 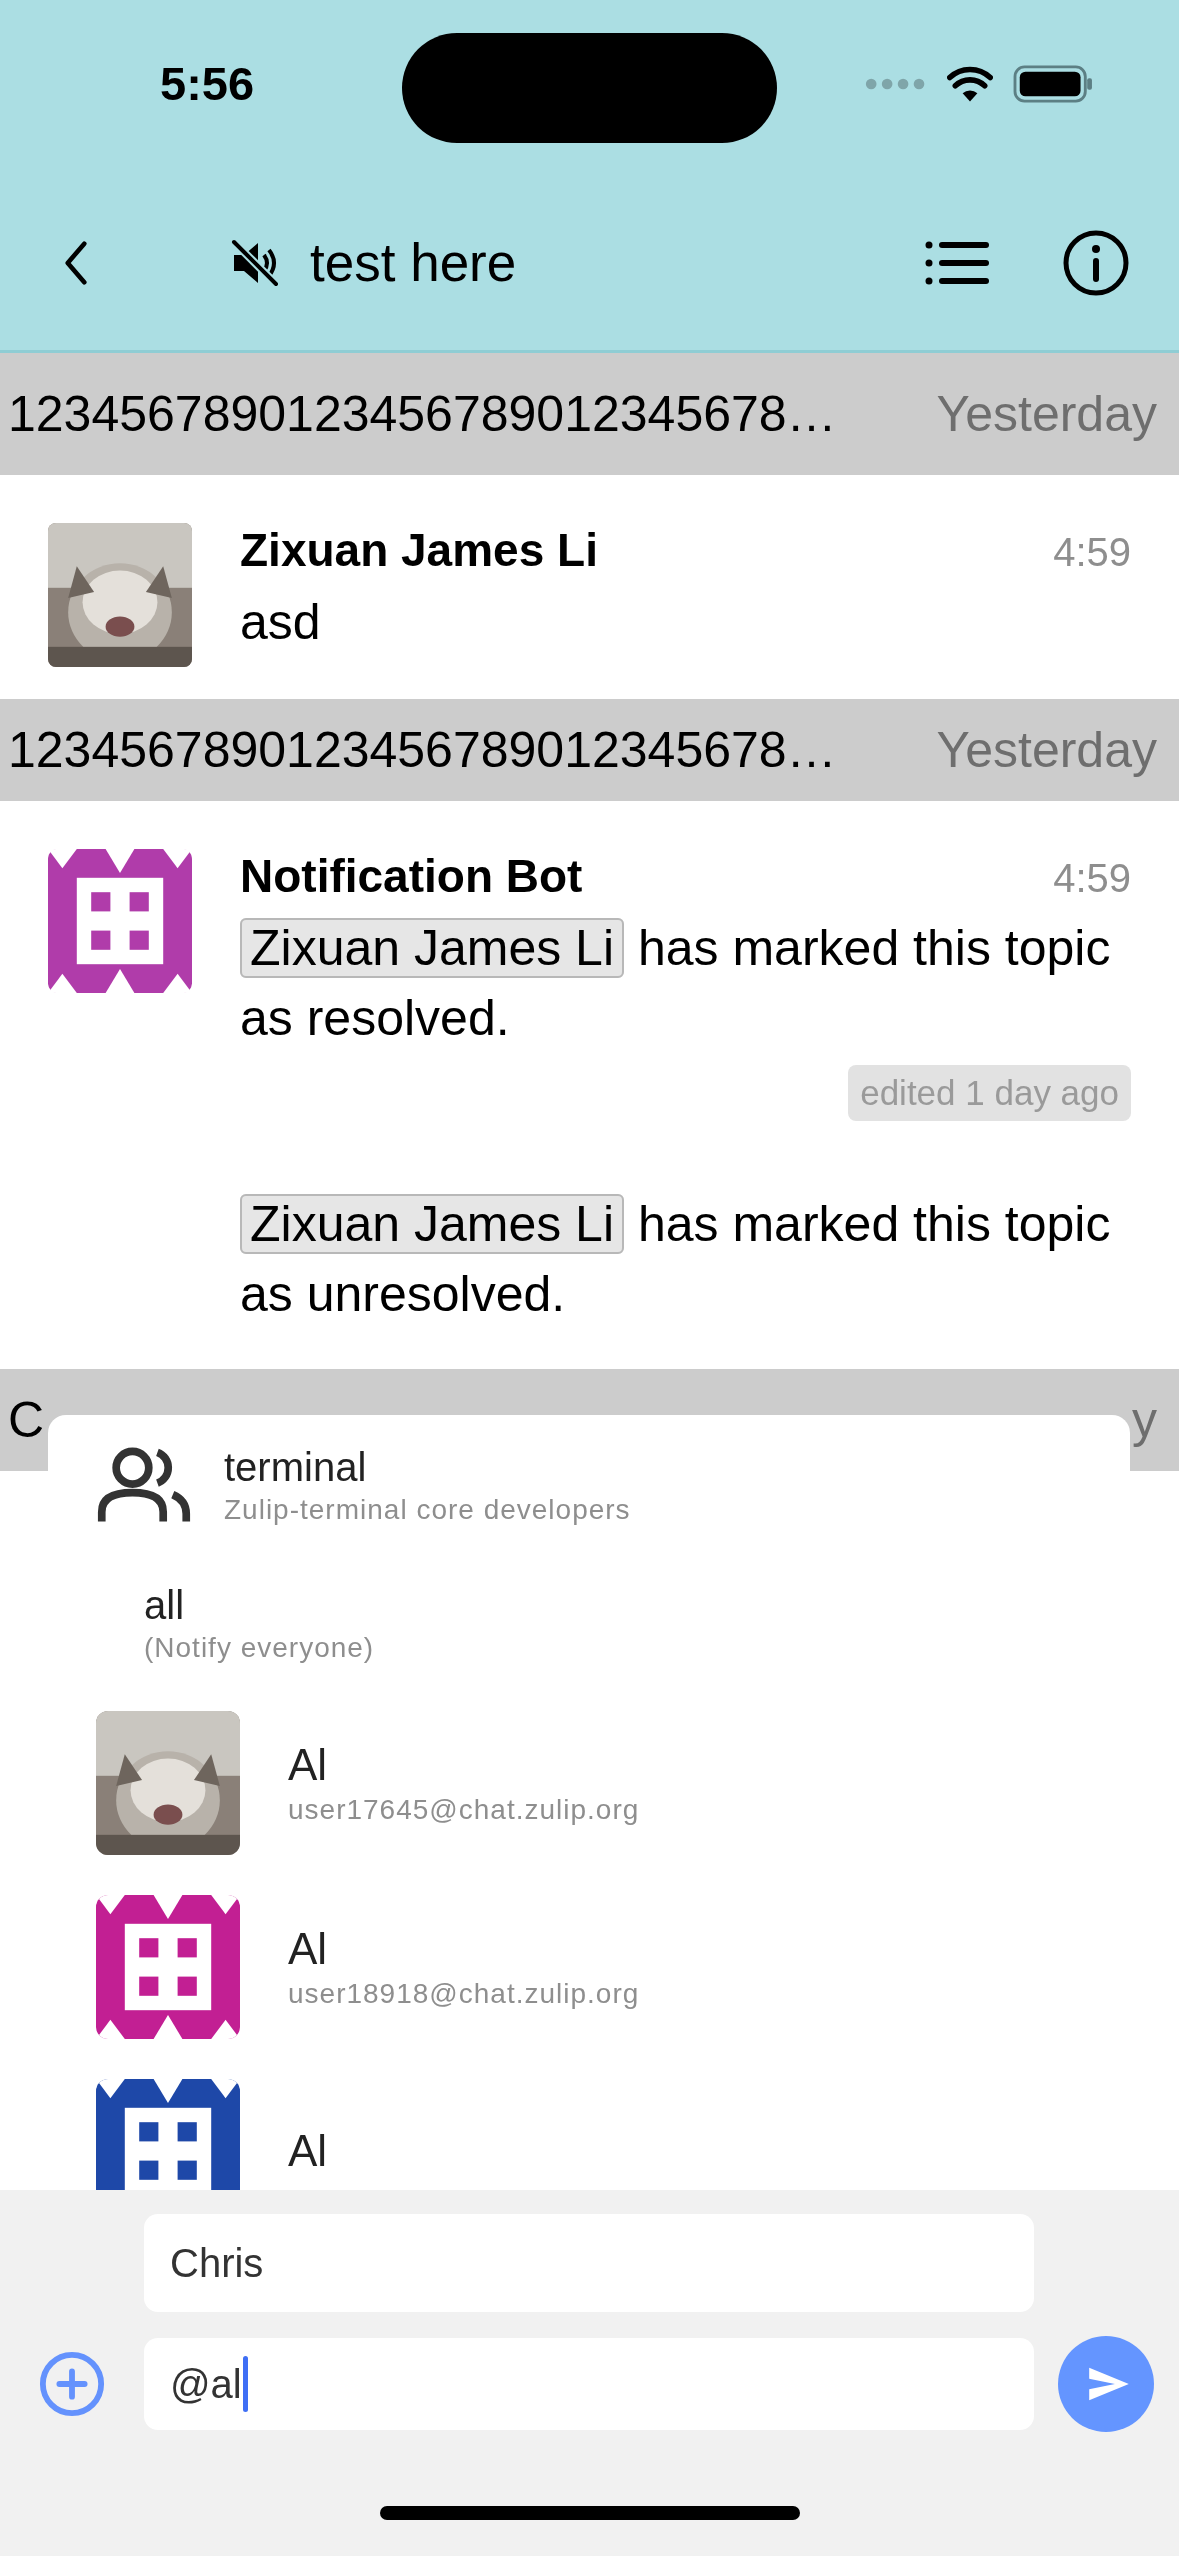 I want to click on topic-name: C, so click(x=26, y=1420).